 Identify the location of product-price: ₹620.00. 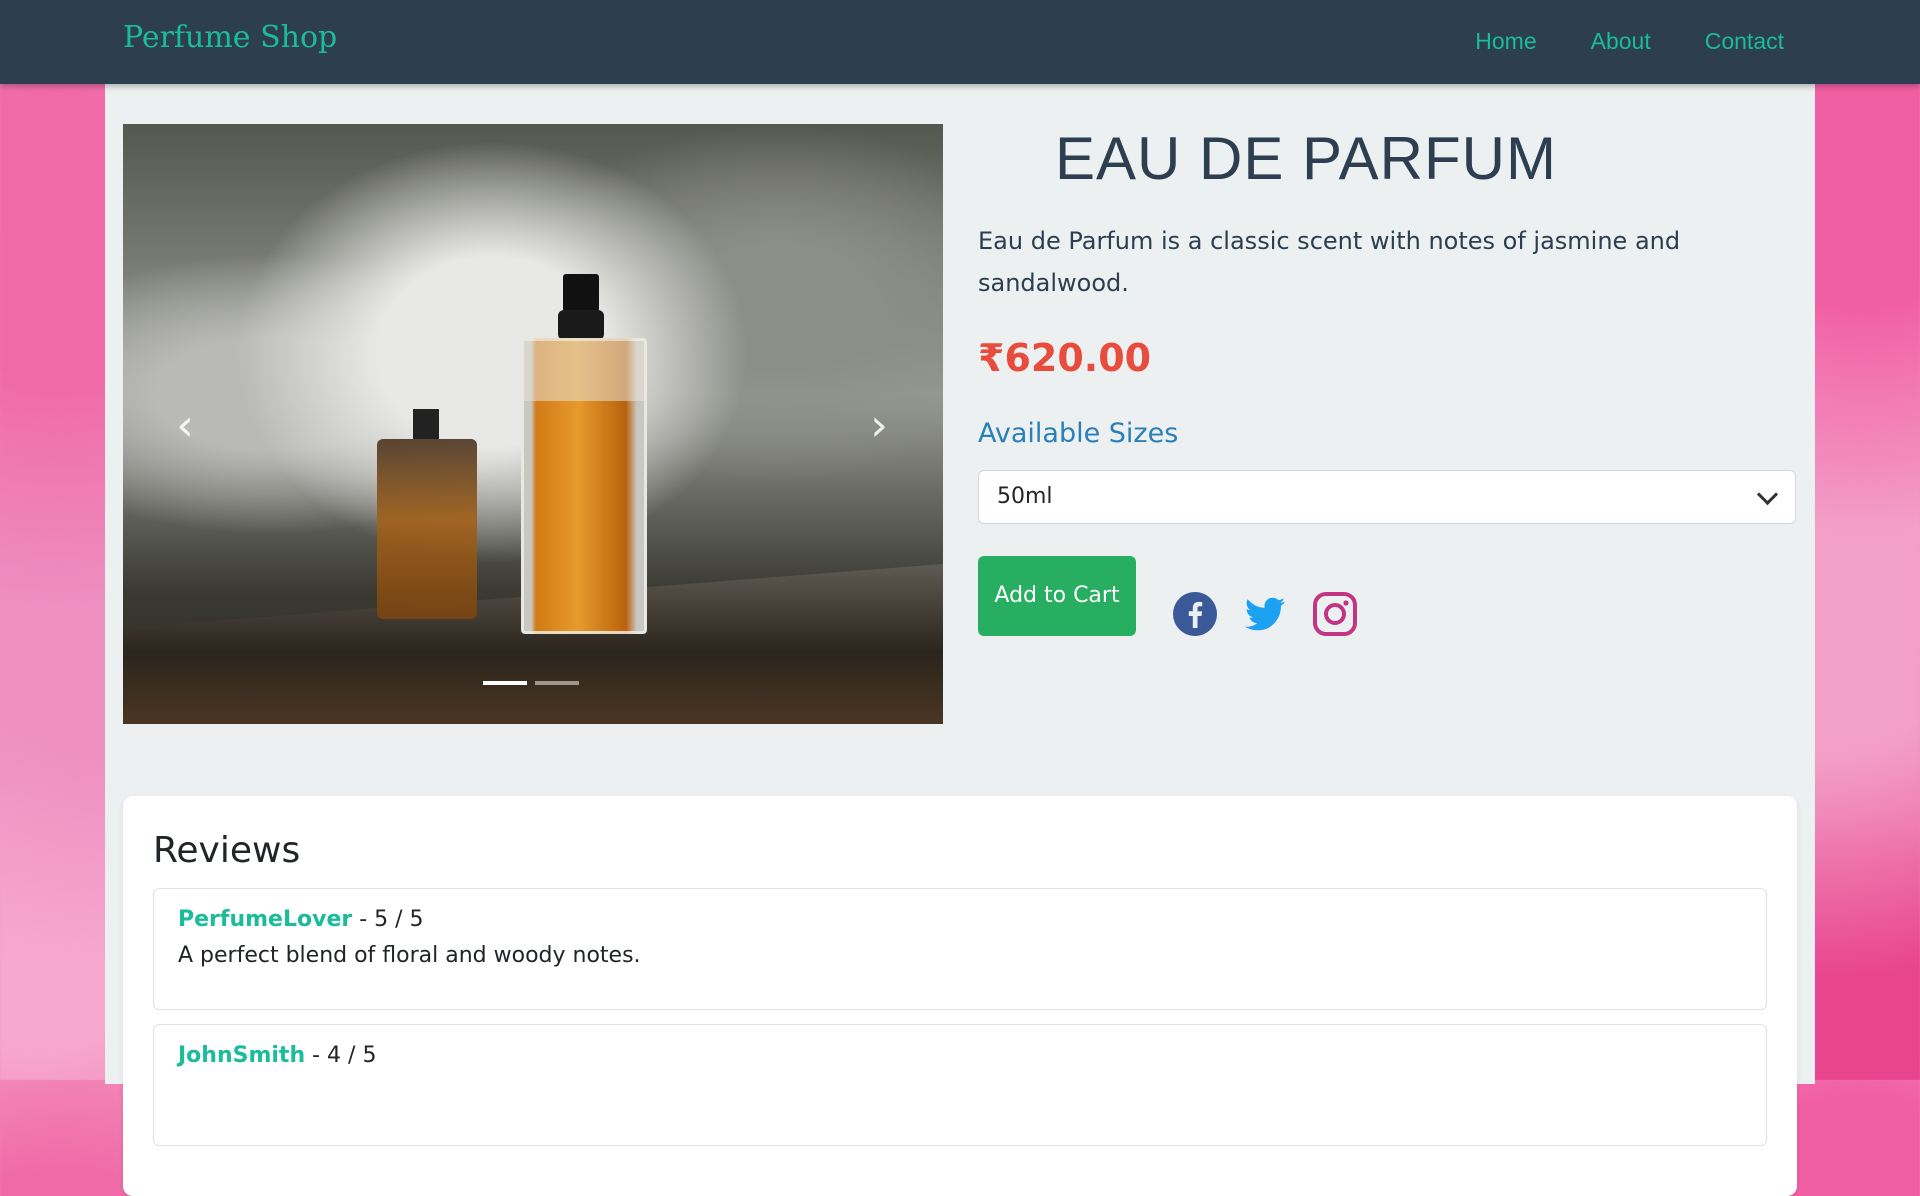
(1065, 358).